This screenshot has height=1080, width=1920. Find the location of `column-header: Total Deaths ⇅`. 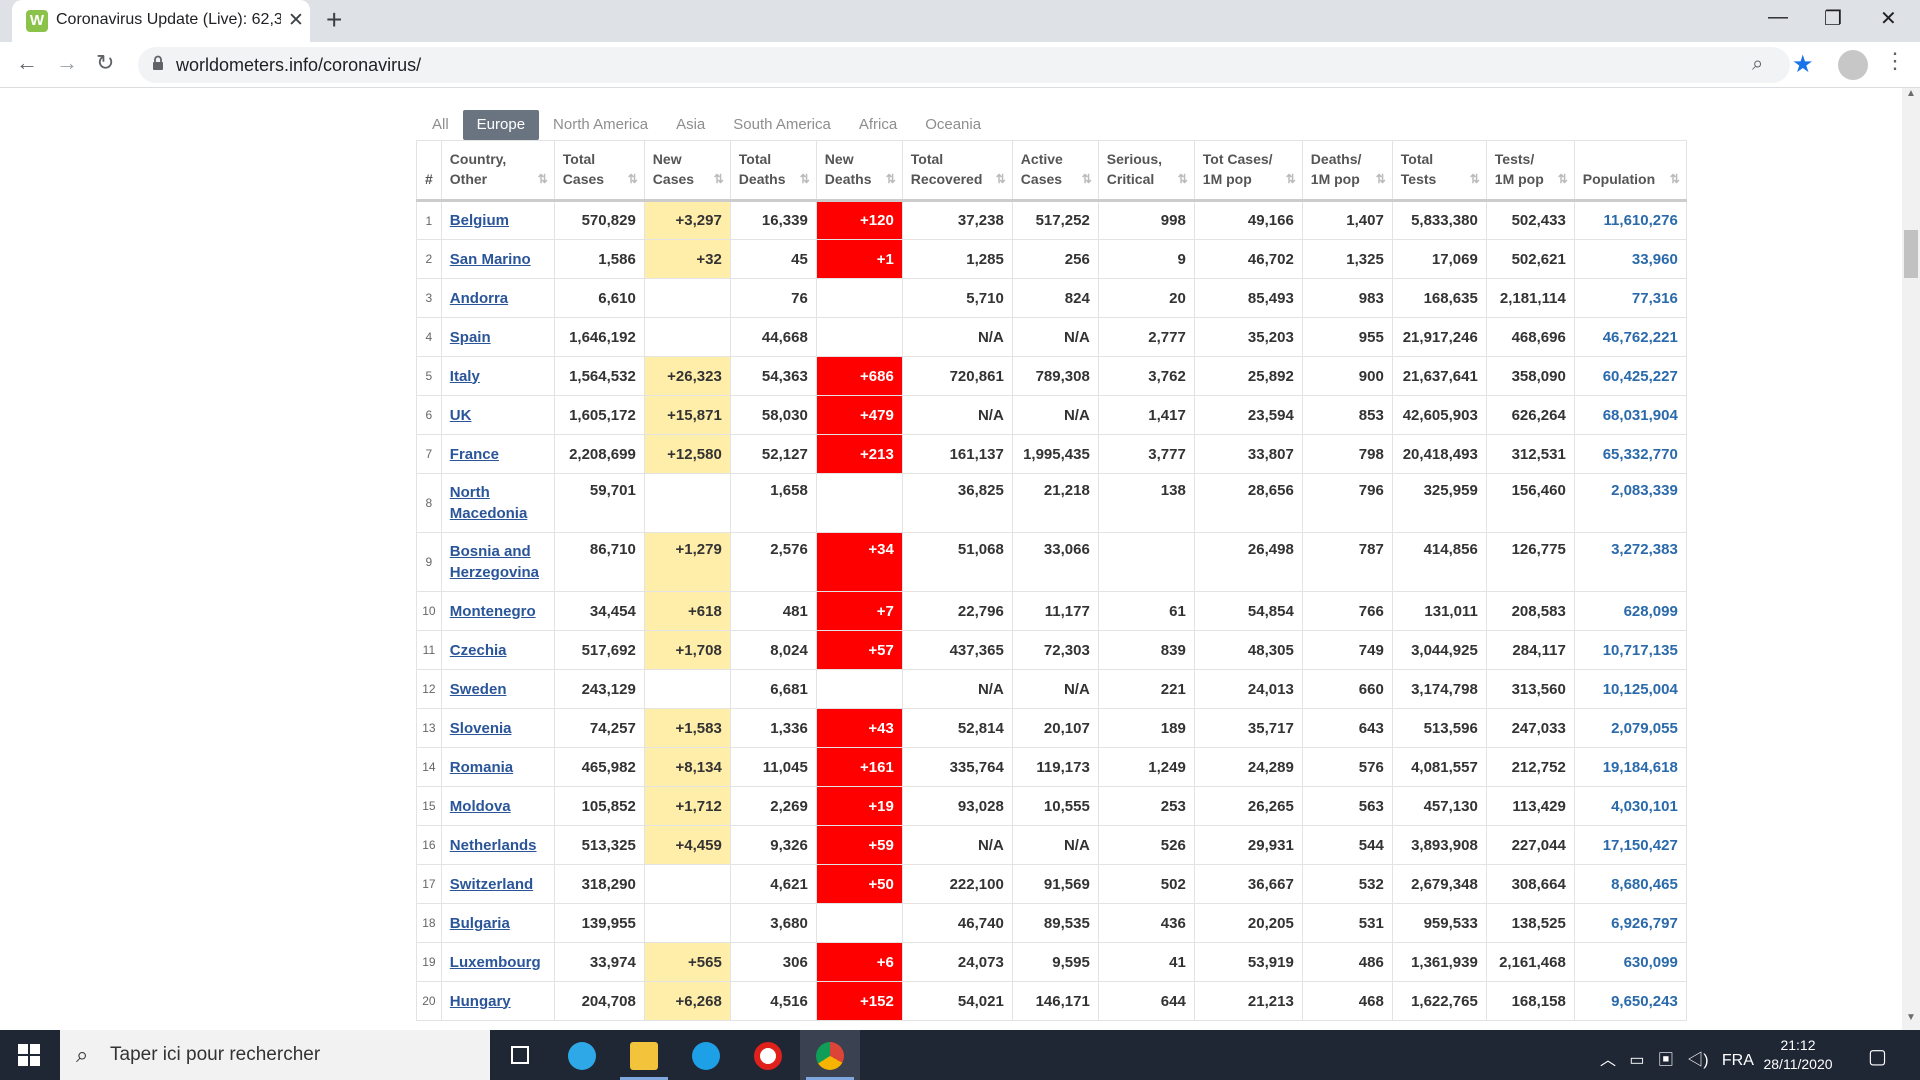

column-header: Total Deaths ⇅ is located at coordinates (773, 171).